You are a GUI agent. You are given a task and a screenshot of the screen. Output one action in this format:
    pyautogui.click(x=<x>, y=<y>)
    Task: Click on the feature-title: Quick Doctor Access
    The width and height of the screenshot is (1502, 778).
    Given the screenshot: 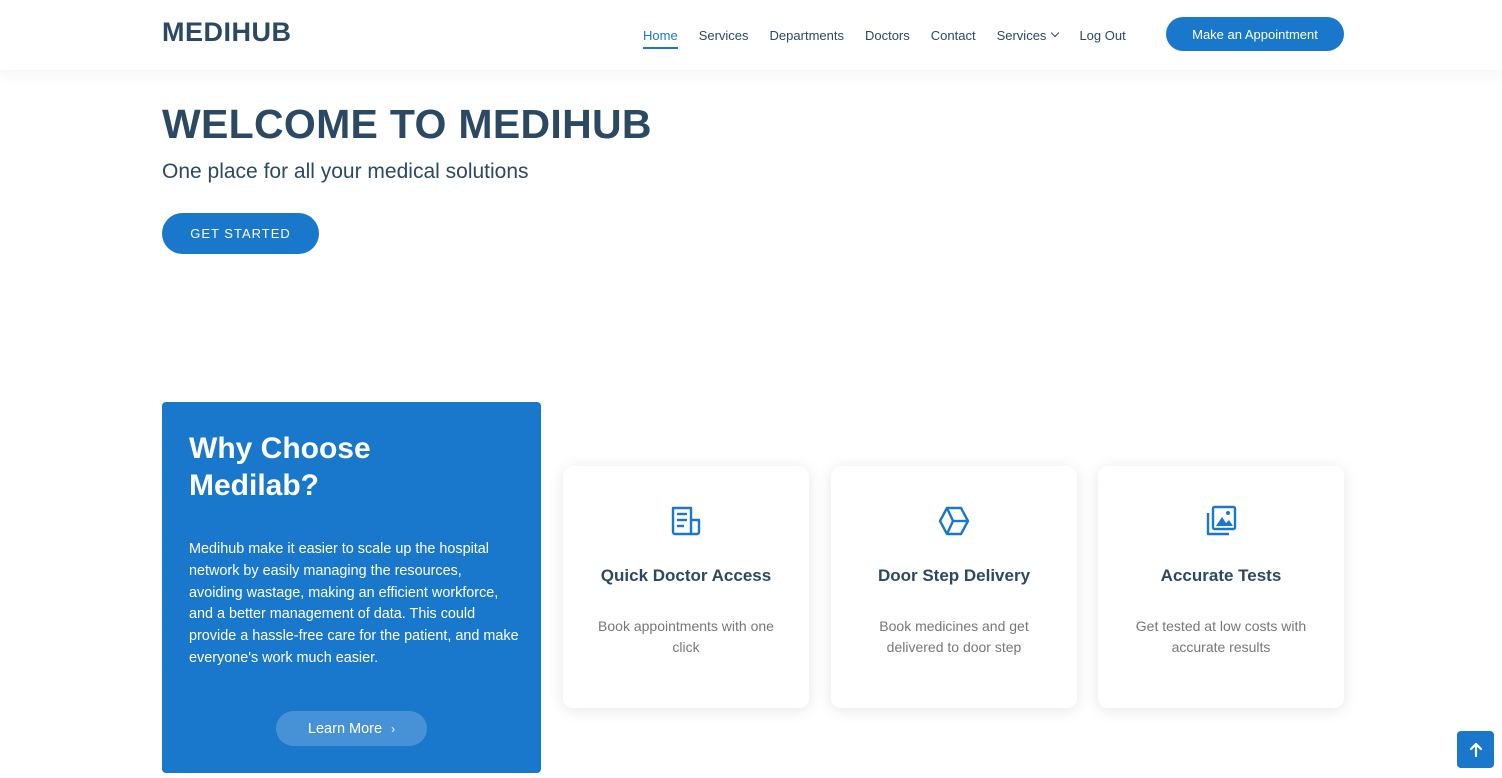 What is the action you would take?
    pyautogui.click(x=686, y=575)
    